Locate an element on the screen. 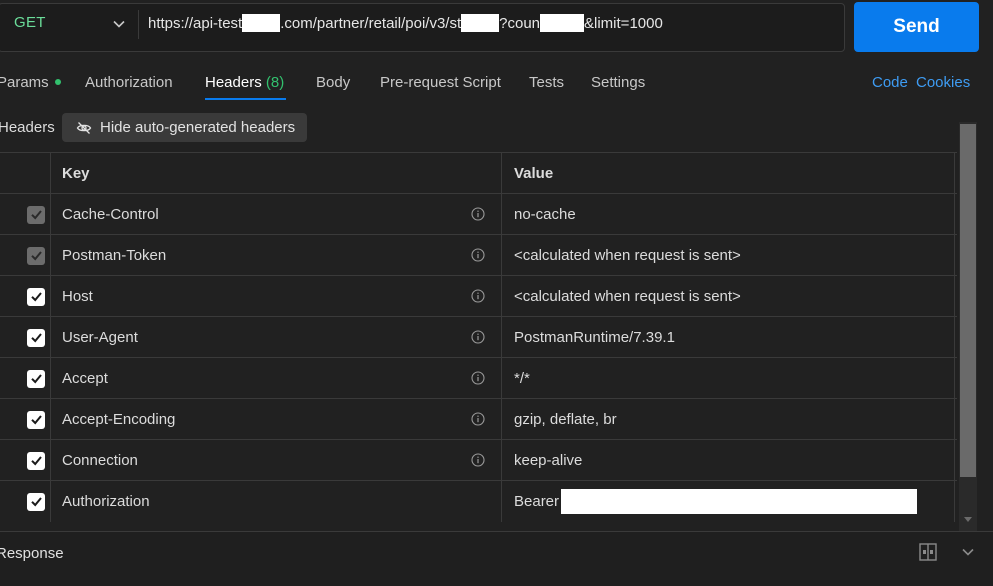 Image resolution: width=993 pixels, height=586 pixels. row-value-cell: gzip, deflate, br is located at coordinates (729, 419).